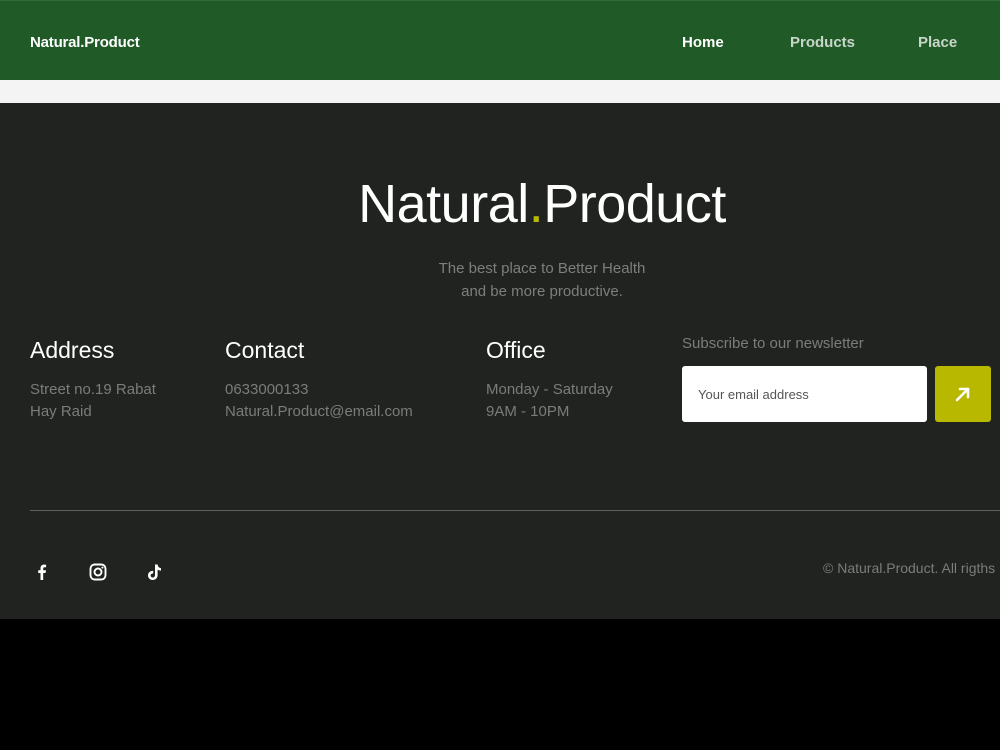  What do you see at coordinates (93, 401) in the screenshot?
I see `address-text: Street no.19 Rabat Hay Raid` at bounding box center [93, 401].